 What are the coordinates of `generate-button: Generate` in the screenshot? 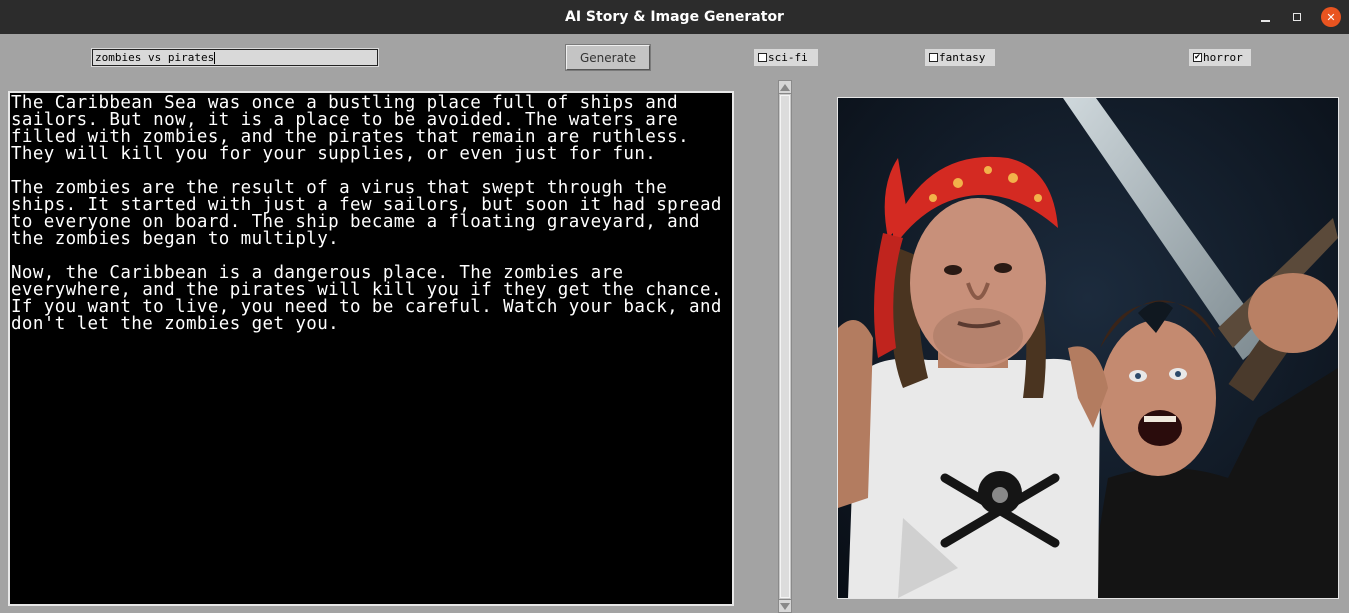 It's located at (608, 57).